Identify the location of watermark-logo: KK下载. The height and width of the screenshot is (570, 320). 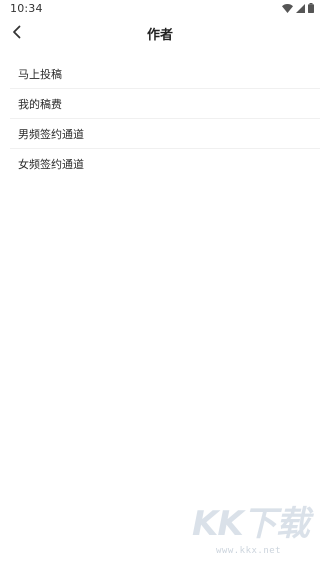
(251, 524).